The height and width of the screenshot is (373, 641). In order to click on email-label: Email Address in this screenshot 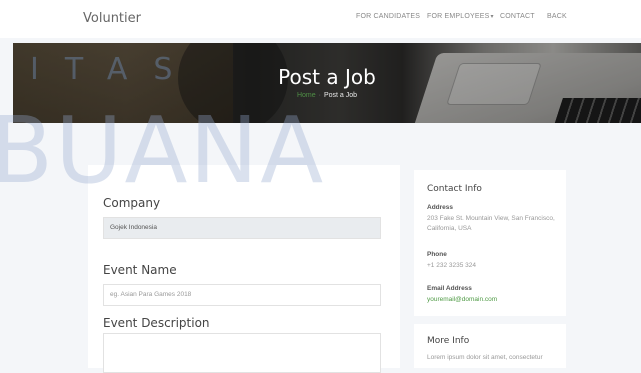, I will do `click(449, 288)`.